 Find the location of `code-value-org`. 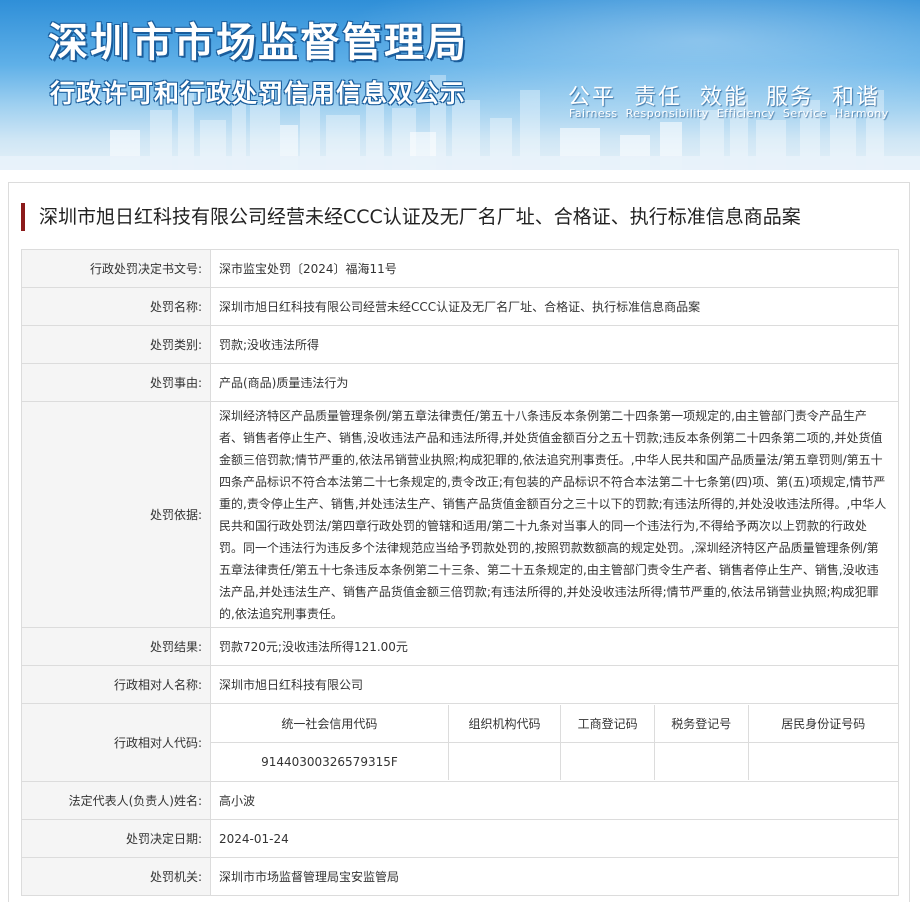

code-value-org is located at coordinates (504, 761).